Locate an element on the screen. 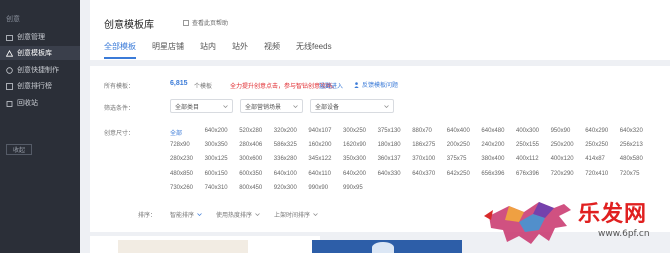 This screenshot has width=670, height=253. size-option: 600x350 is located at coordinates (250, 174).